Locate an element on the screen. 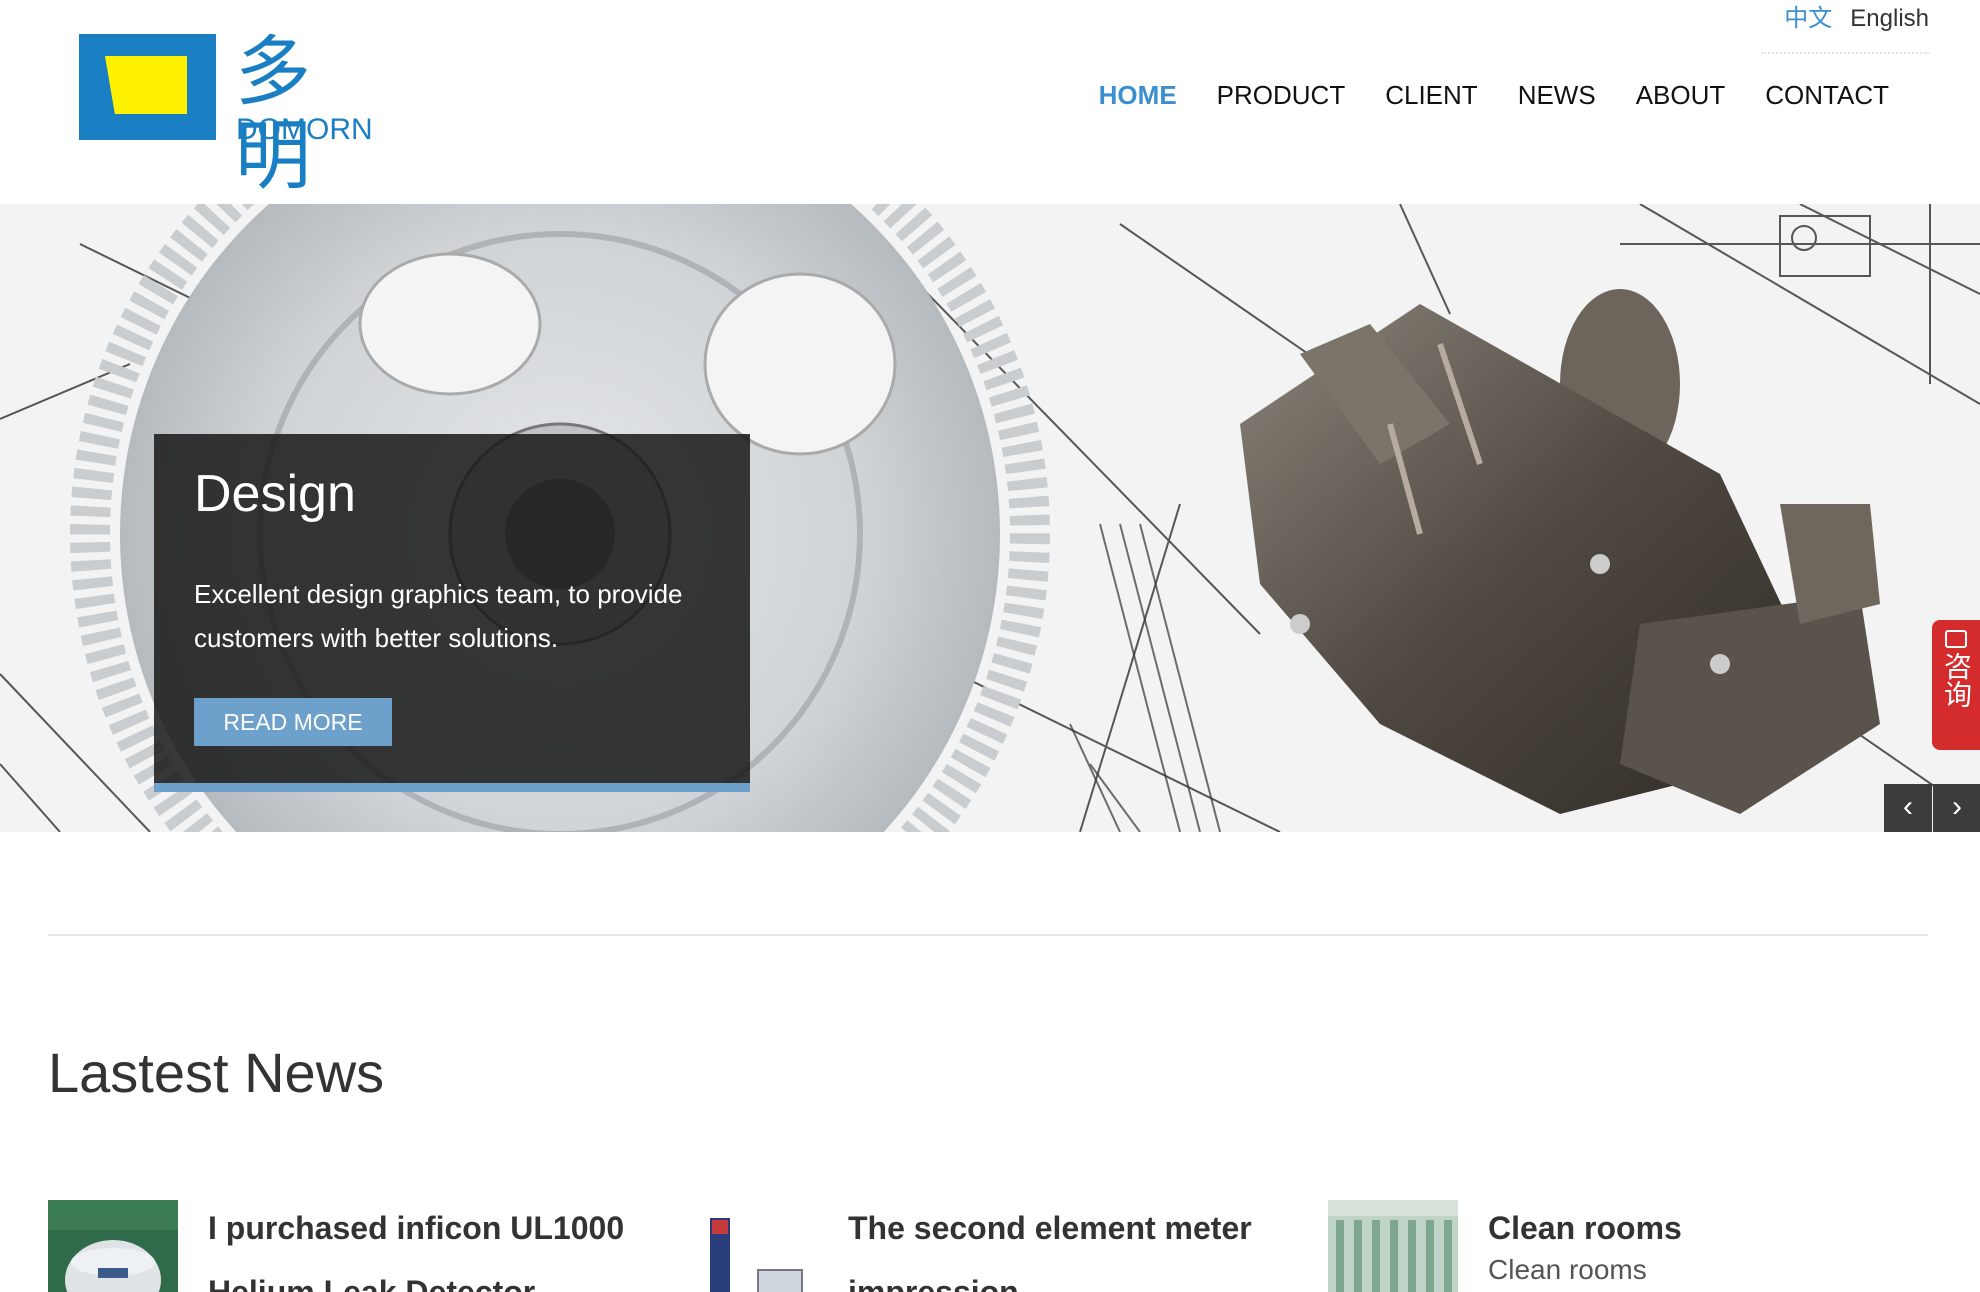  slider-prev-button: ‹ is located at coordinates (1908, 808).